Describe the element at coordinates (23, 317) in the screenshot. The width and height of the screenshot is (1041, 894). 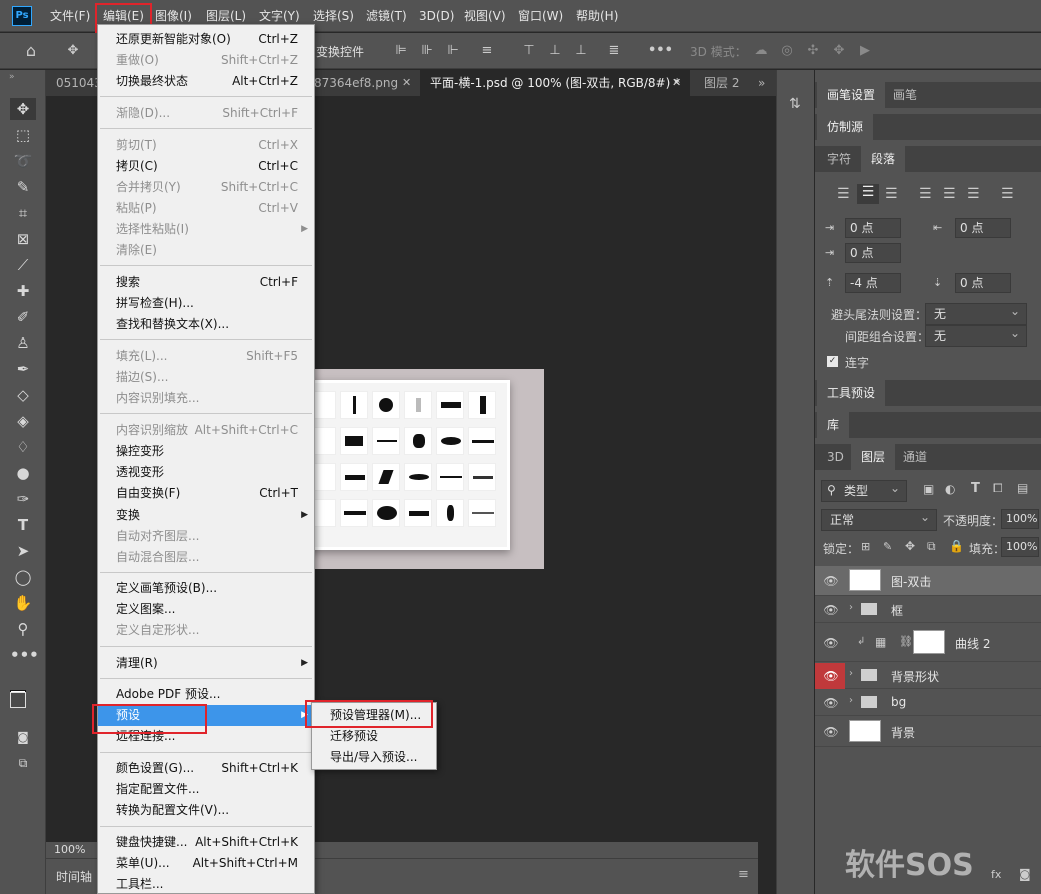
I see `brush-tool-icon: ✐` at that location.